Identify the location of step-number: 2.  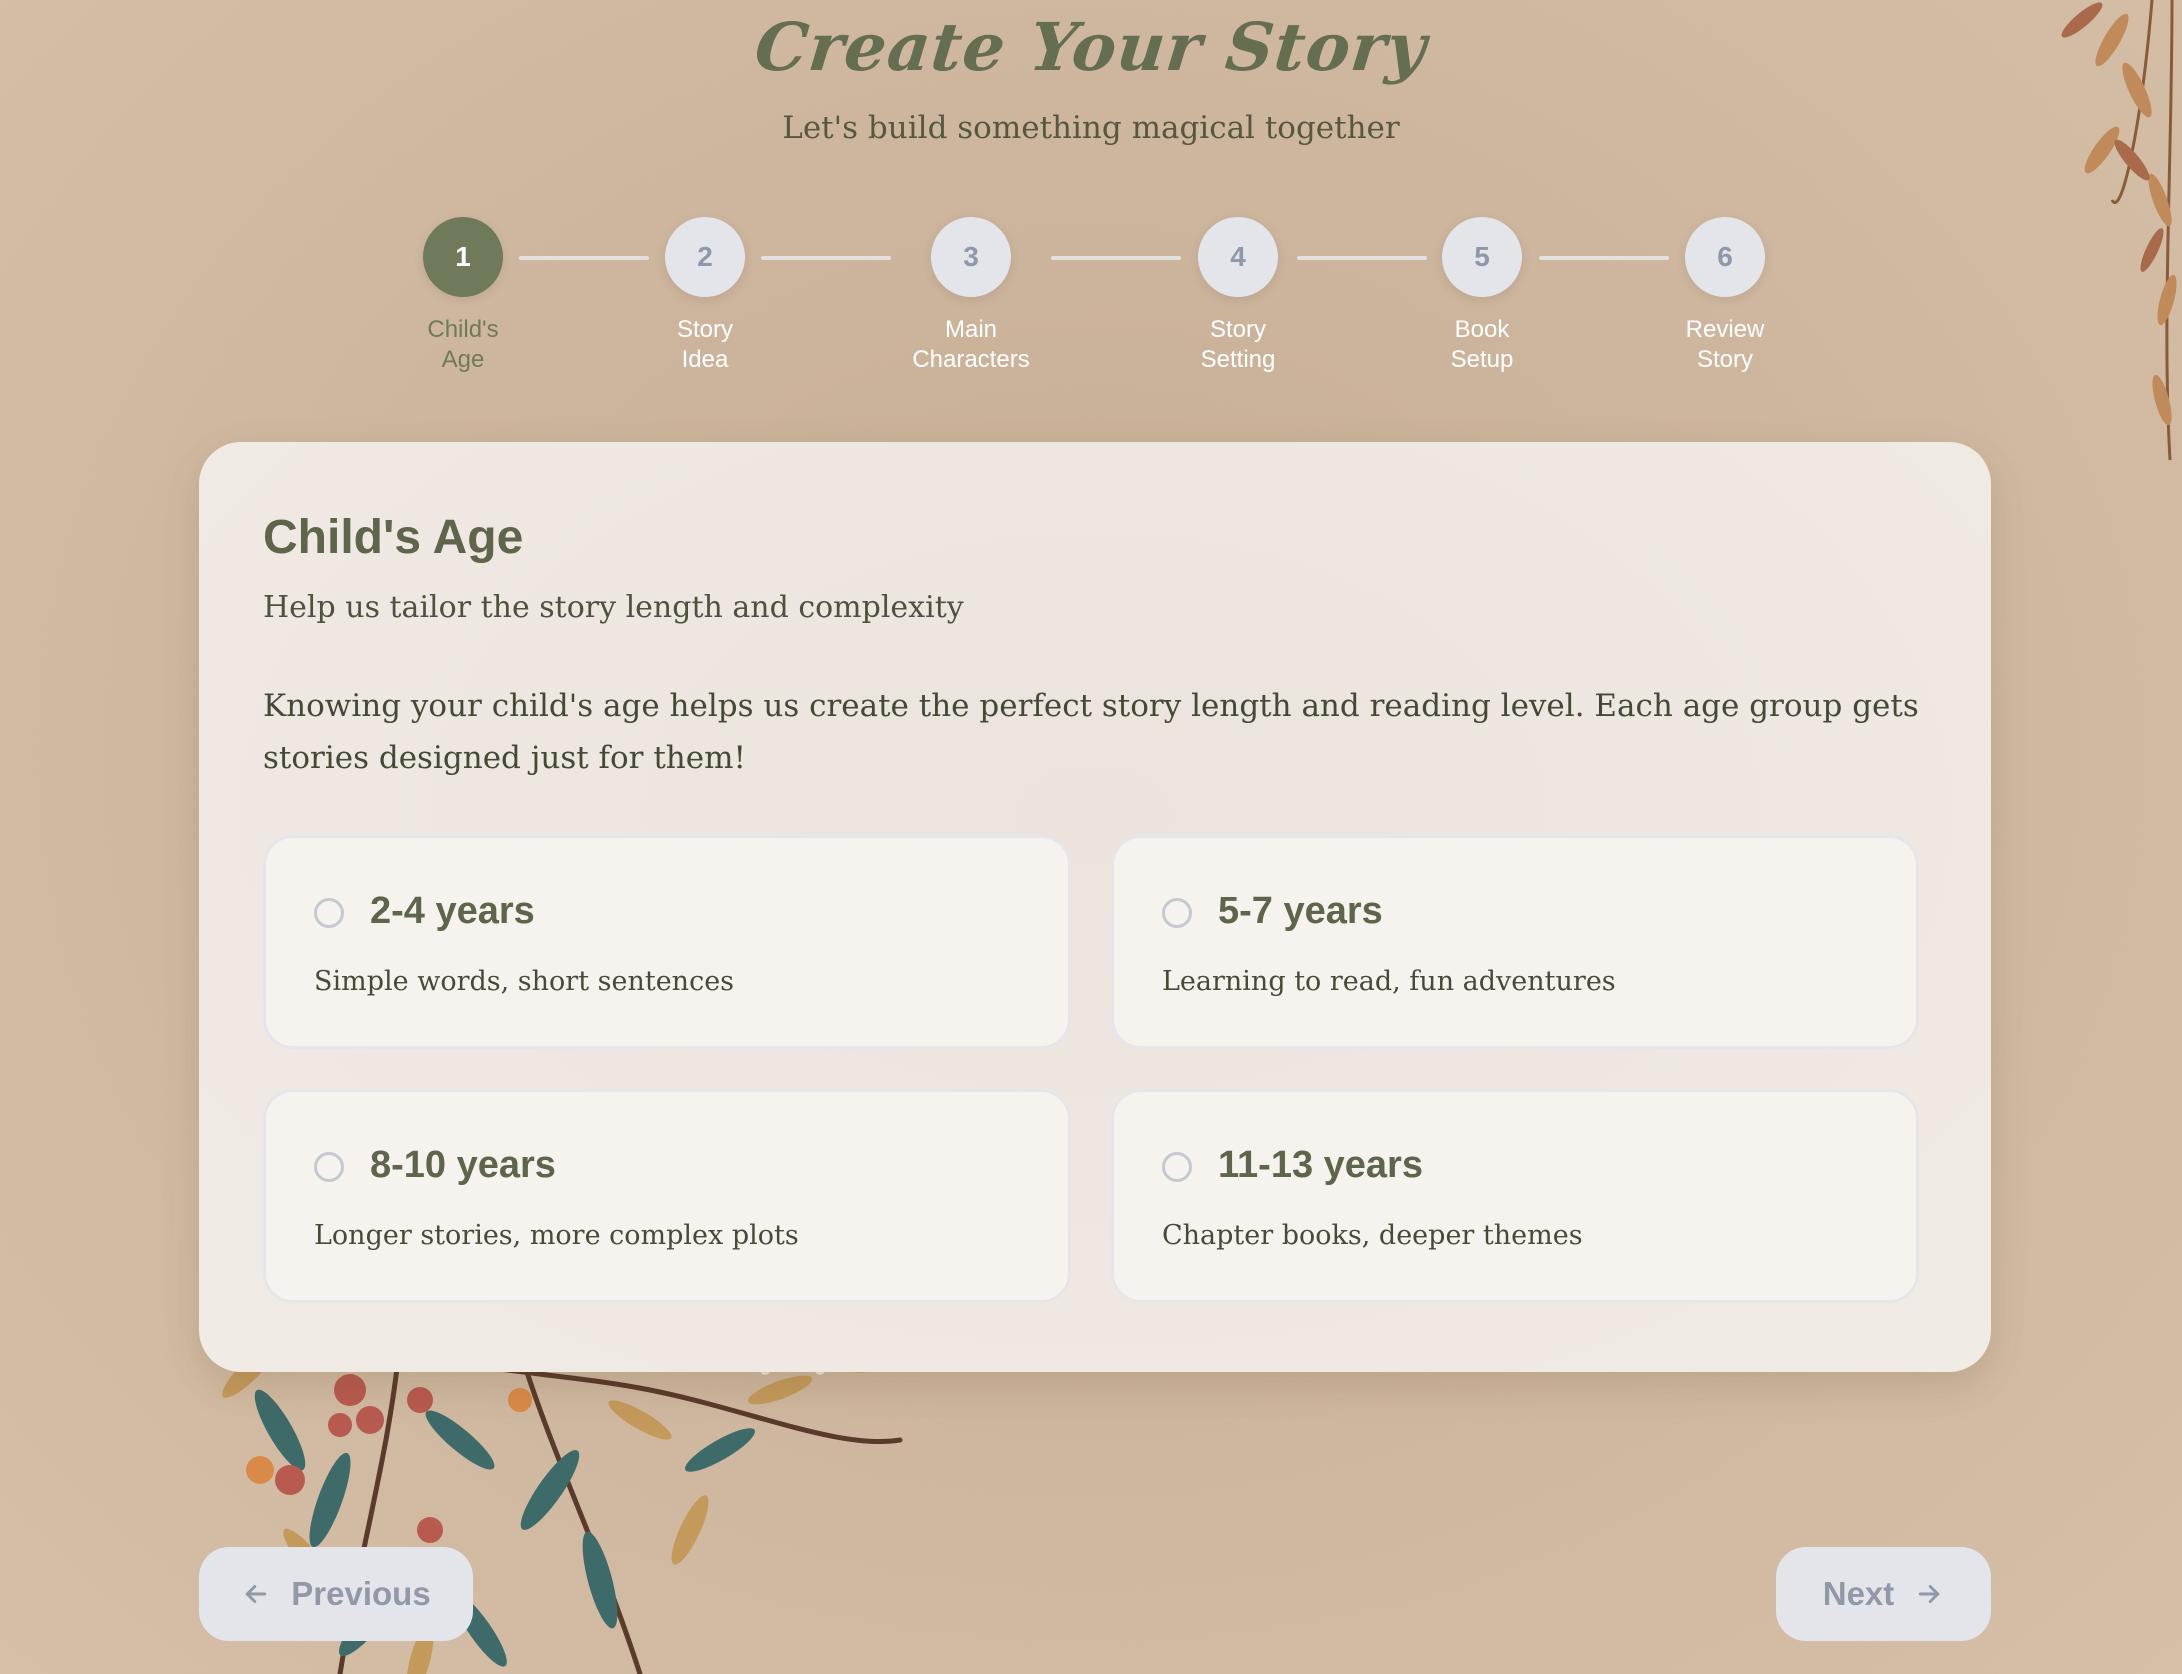
(705, 257).